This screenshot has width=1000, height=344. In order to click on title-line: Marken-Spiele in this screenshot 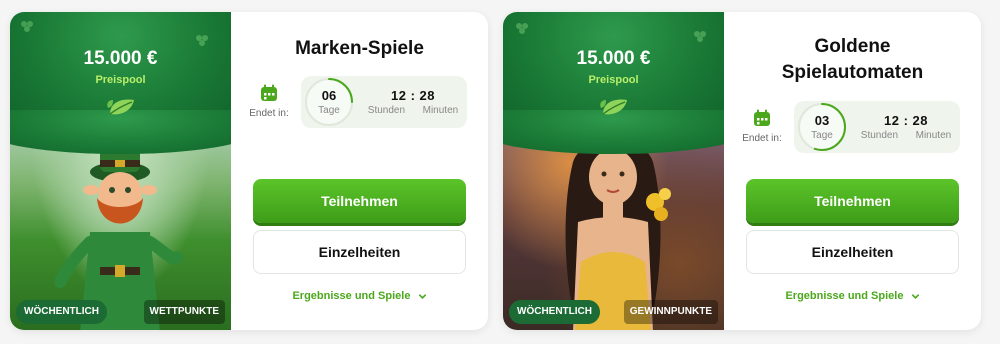, I will do `click(359, 48)`.